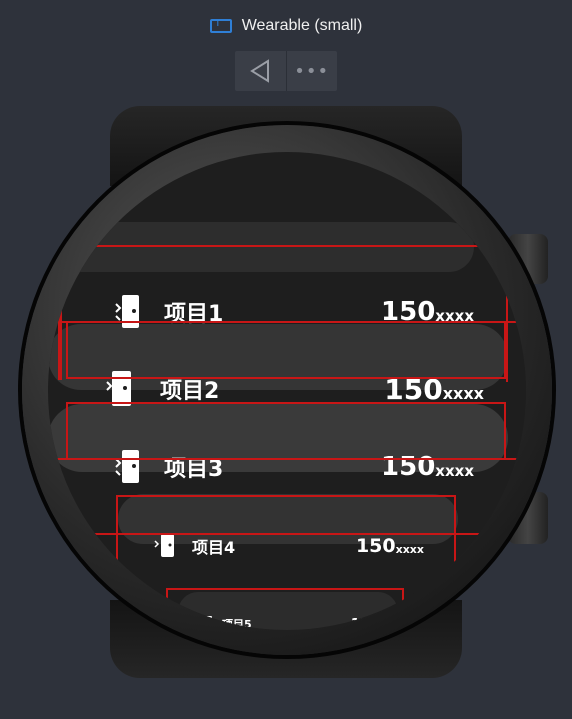 Image resolution: width=572 pixels, height=719 pixels. Describe the element at coordinates (302, 25) in the screenshot. I see `device-label: Wearable (small)` at that location.